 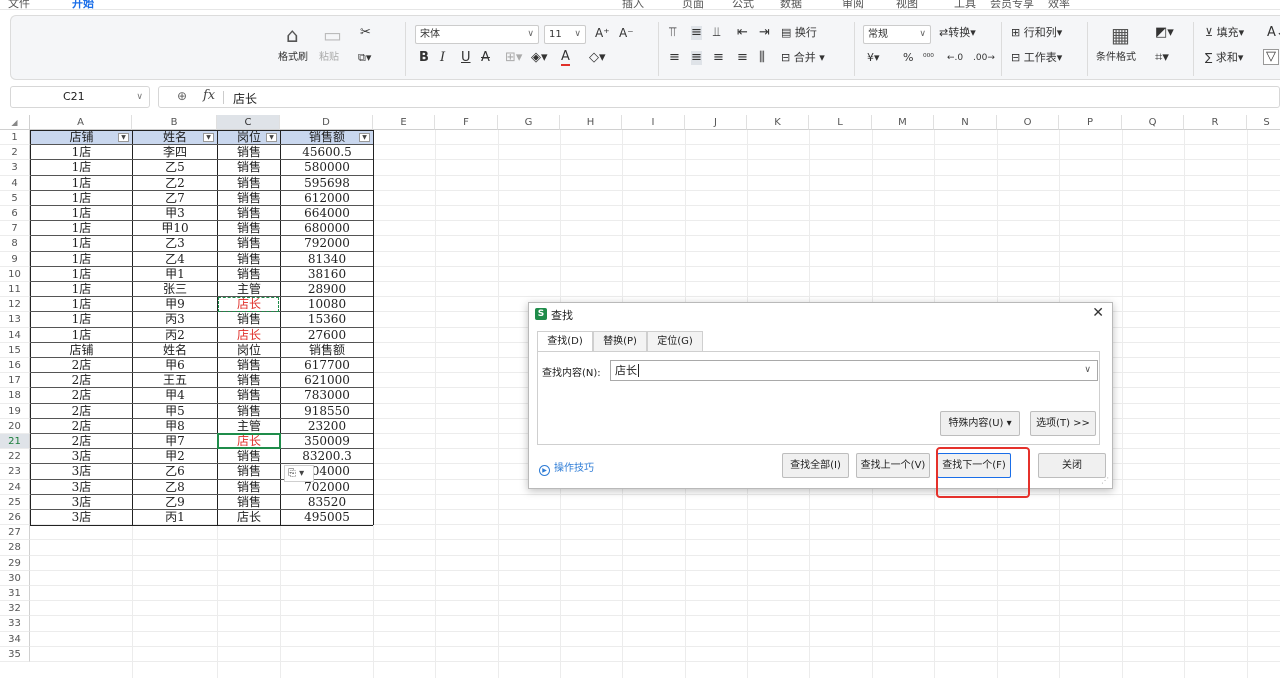 What do you see at coordinates (15, 578) in the screenshot?
I see `row-header: 30` at bounding box center [15, 578].